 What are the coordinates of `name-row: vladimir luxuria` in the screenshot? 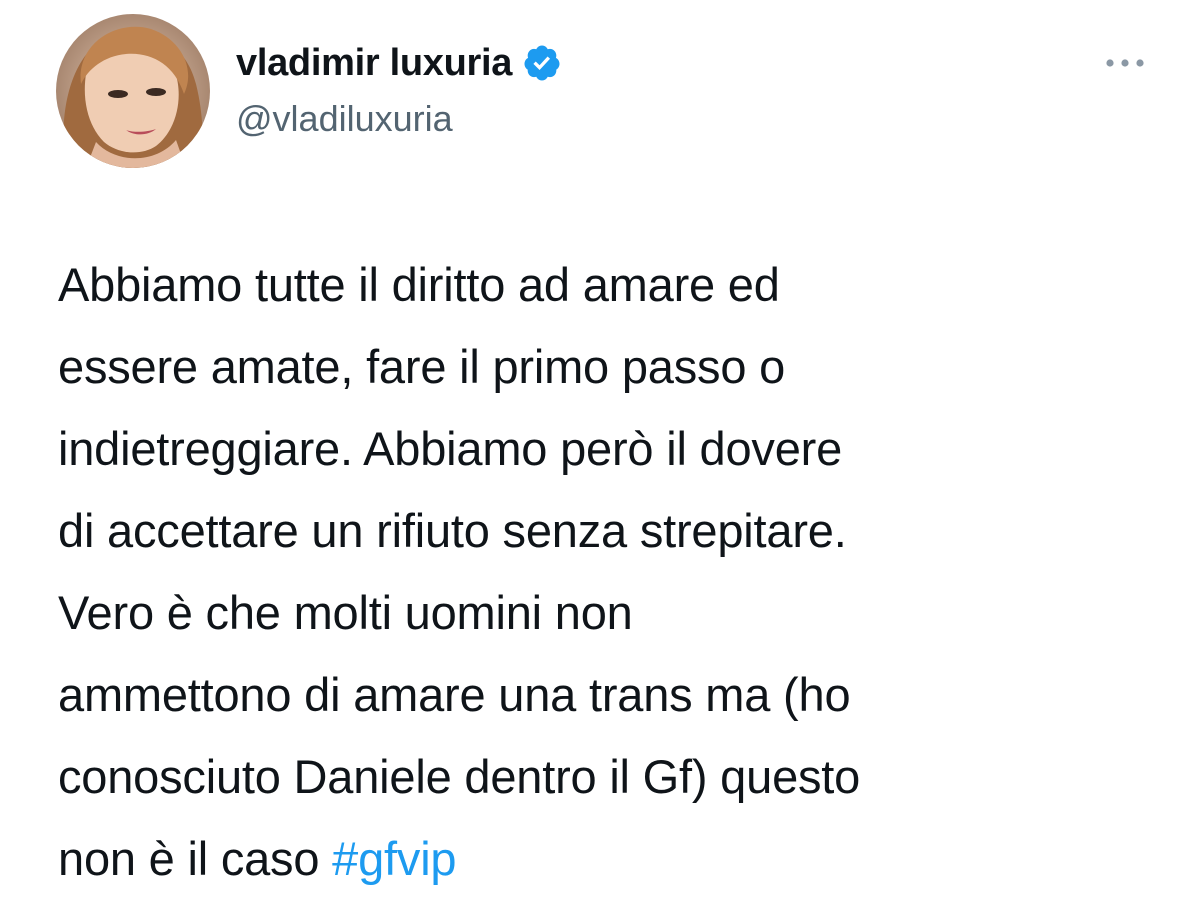 It's located at (399, 63).